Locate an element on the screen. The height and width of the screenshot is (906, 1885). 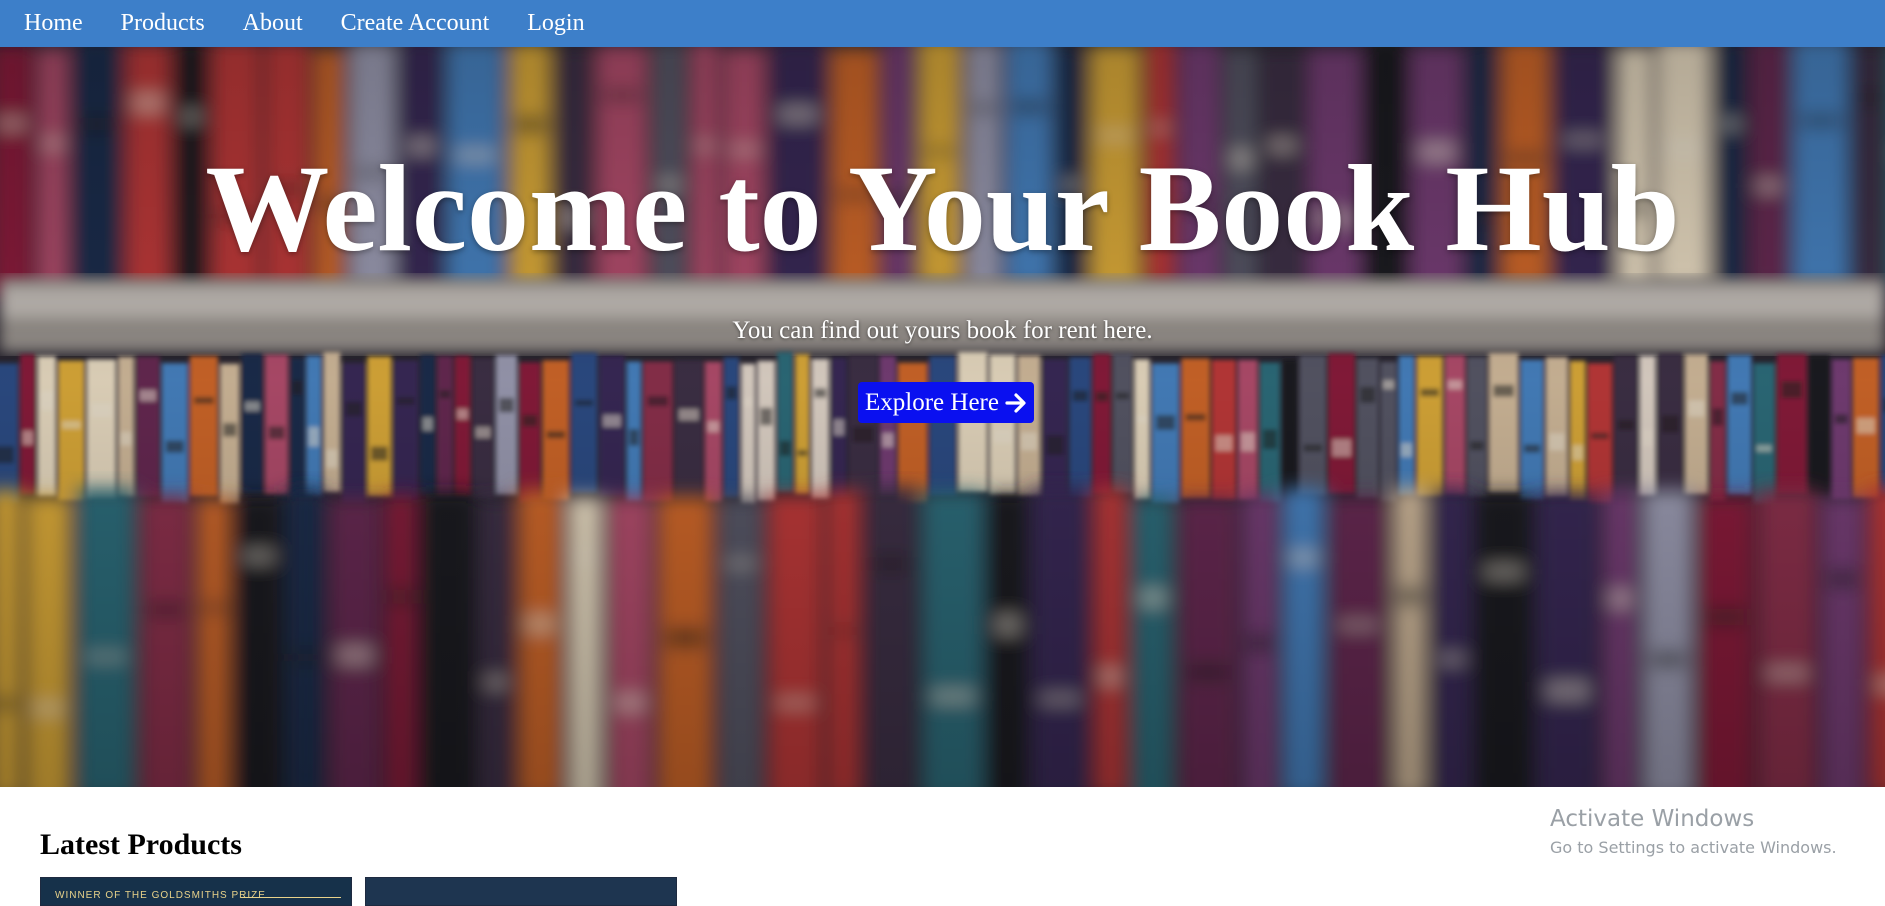
book-cover-rule is located at coordinates (291, 897).